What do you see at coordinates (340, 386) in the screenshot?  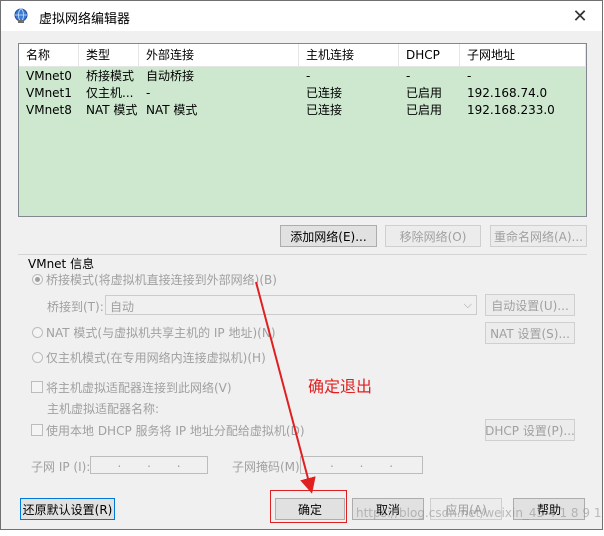 I see `annotation-text: 确定退出` at bounding box center [340, 386].